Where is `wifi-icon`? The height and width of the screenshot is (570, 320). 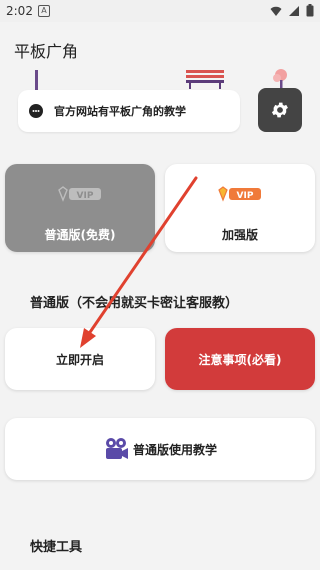
wifi-icon is located at coordinates (276, 11).